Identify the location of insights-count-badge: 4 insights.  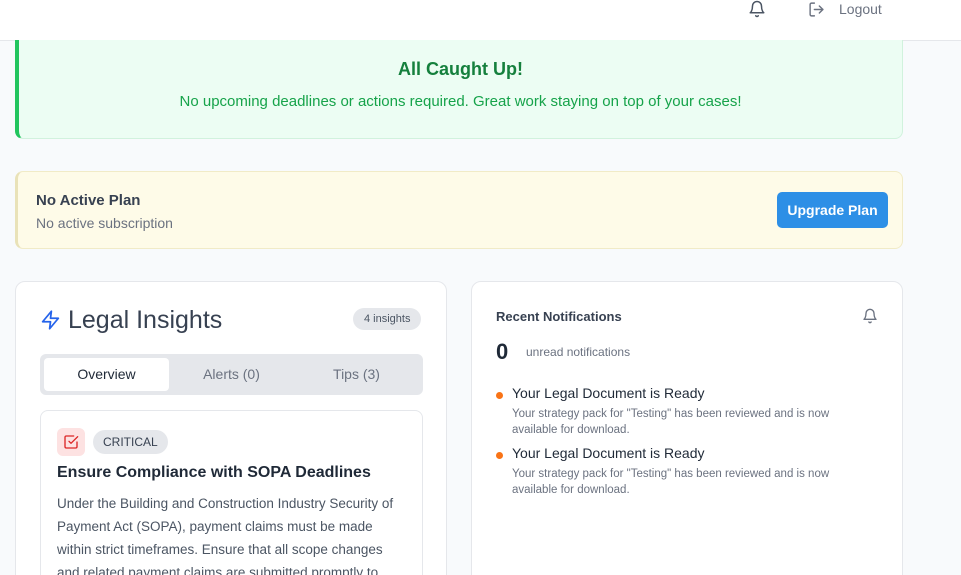
(387, 319).